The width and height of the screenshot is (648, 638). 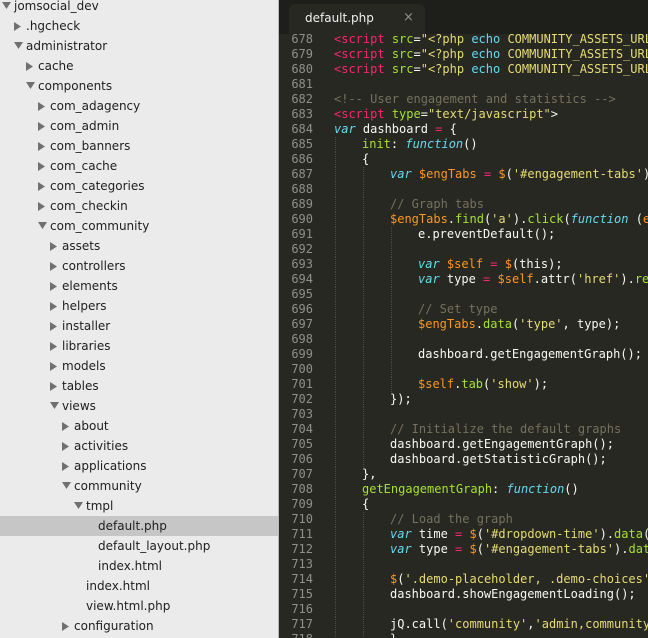 I want to click on code-line: 683 <script type="text/javascript">, so click(x=463, y=114).